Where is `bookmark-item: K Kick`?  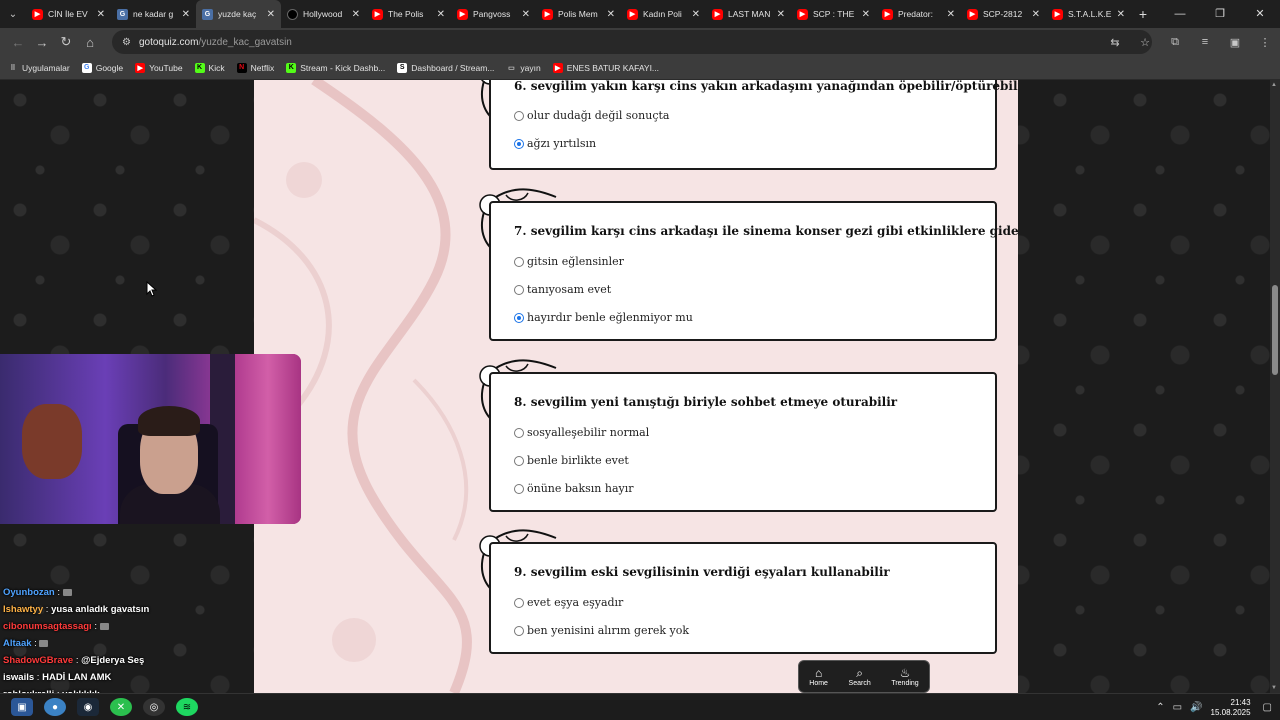 bookmark-item: K Kick is located at coordinates (209, 67).